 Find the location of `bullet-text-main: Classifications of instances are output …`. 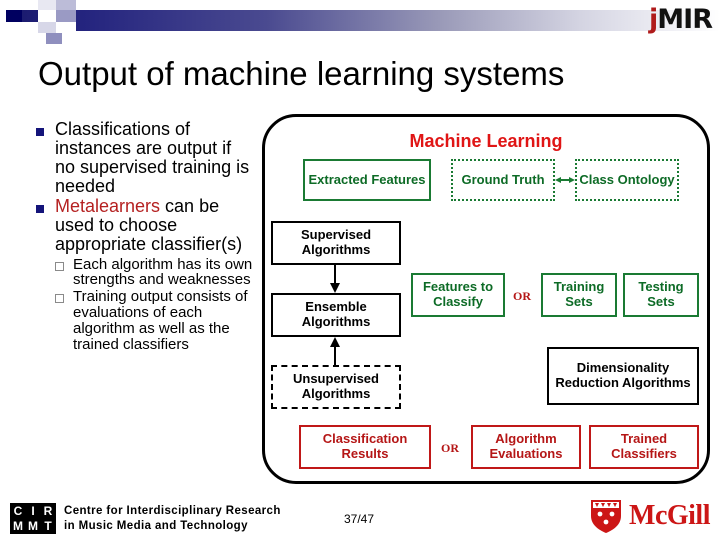

bullet-text-main: Classifications of instances are output … is located at coordinates (152, 158).